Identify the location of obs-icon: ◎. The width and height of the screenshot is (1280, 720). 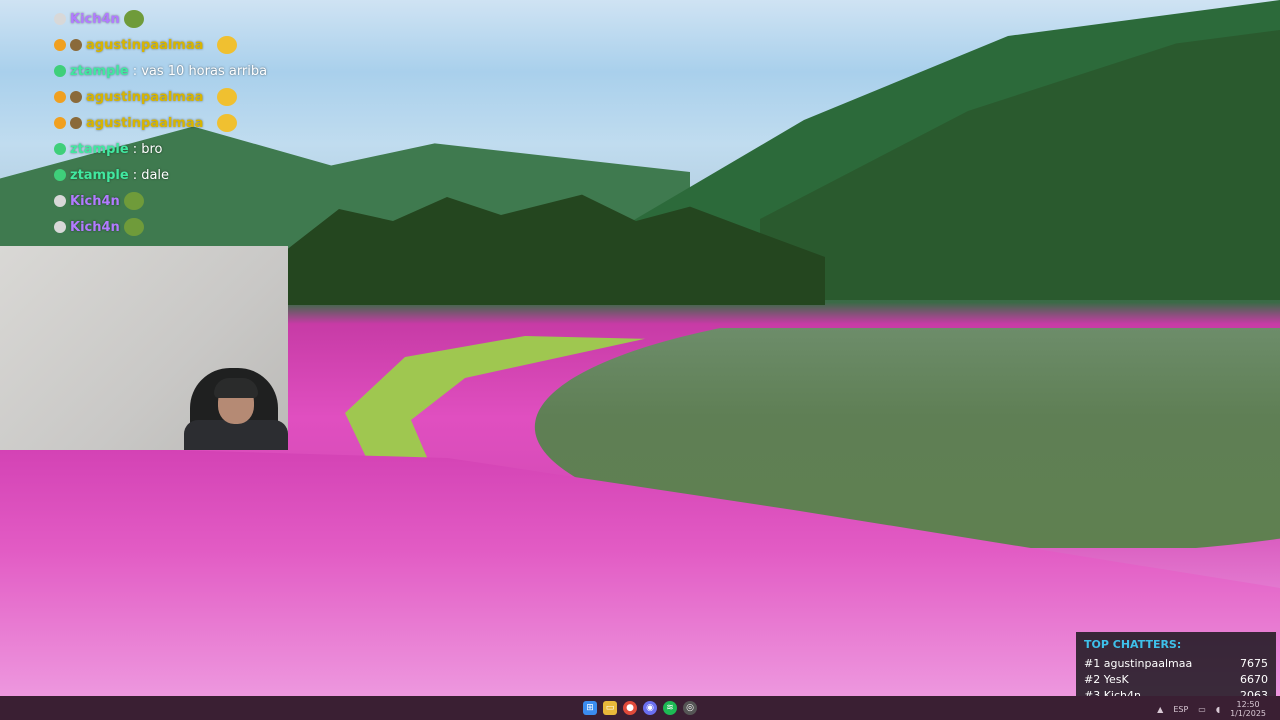
(690, 708).